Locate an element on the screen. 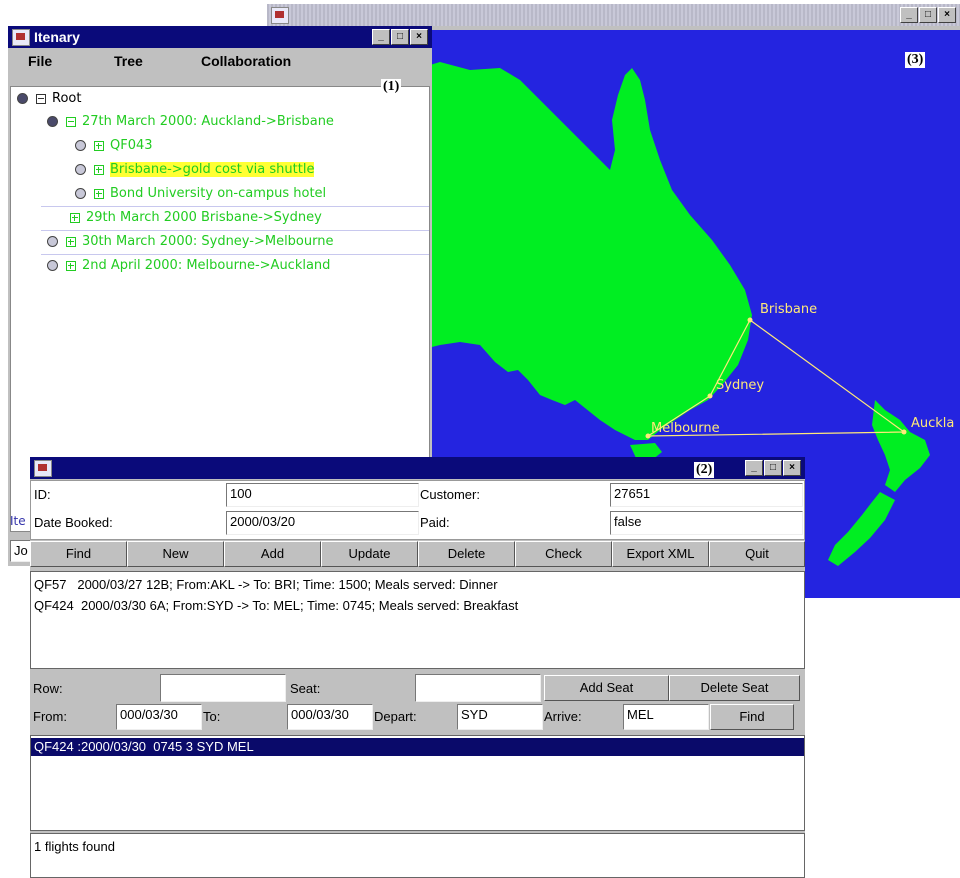 This screenshot has width=960, height=878. to-label: To: is located at coordinates (212, 716).